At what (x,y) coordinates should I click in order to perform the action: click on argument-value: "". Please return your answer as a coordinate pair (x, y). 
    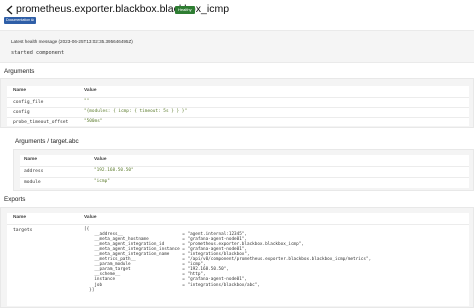
    Looking at the image, I should click on (87, 101).